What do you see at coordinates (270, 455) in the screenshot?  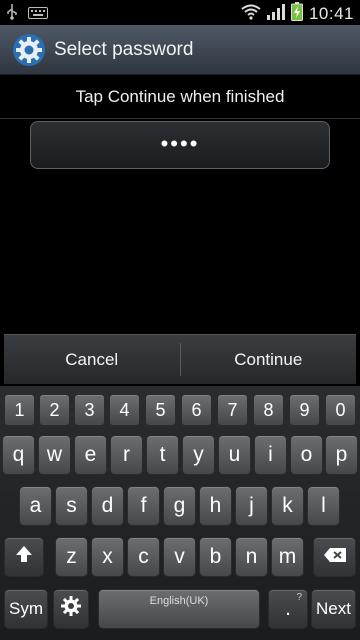 I see `key-i: i` at bounding box center [270, 455].